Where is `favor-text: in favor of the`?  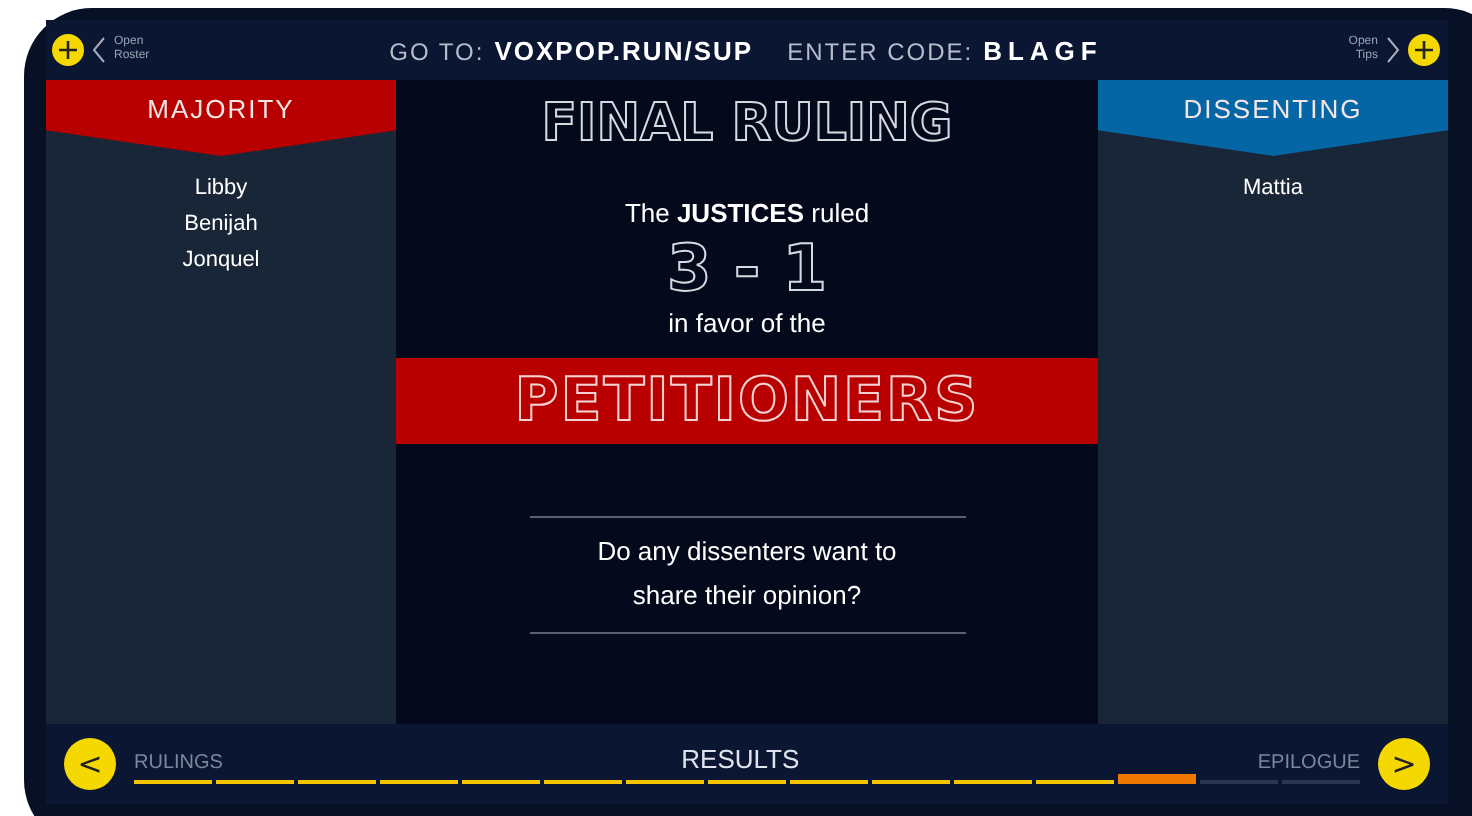
favor-text: in favor of the is located at coordinates (747, 323).